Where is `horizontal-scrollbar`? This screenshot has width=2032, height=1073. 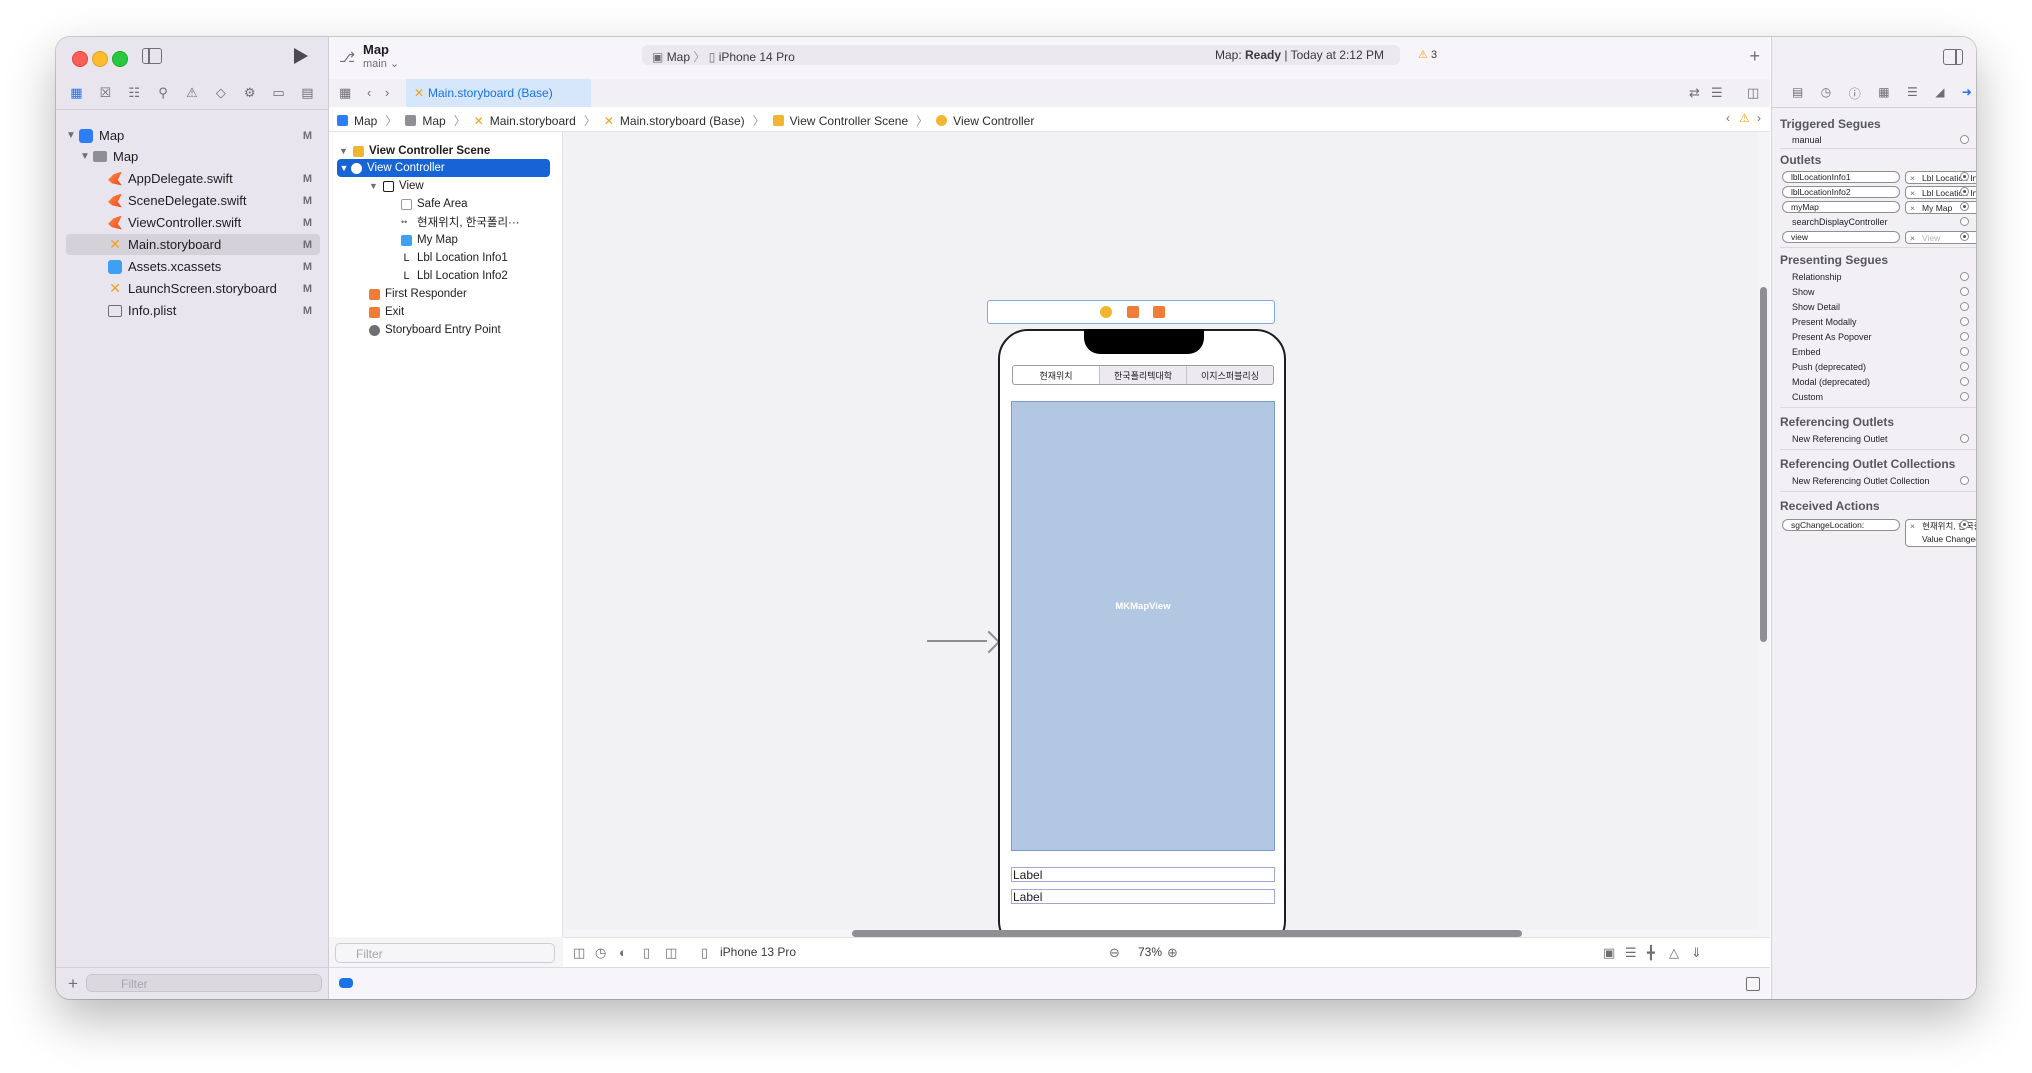 horizontal-scrollbar is located at coordinates (1187, 933).